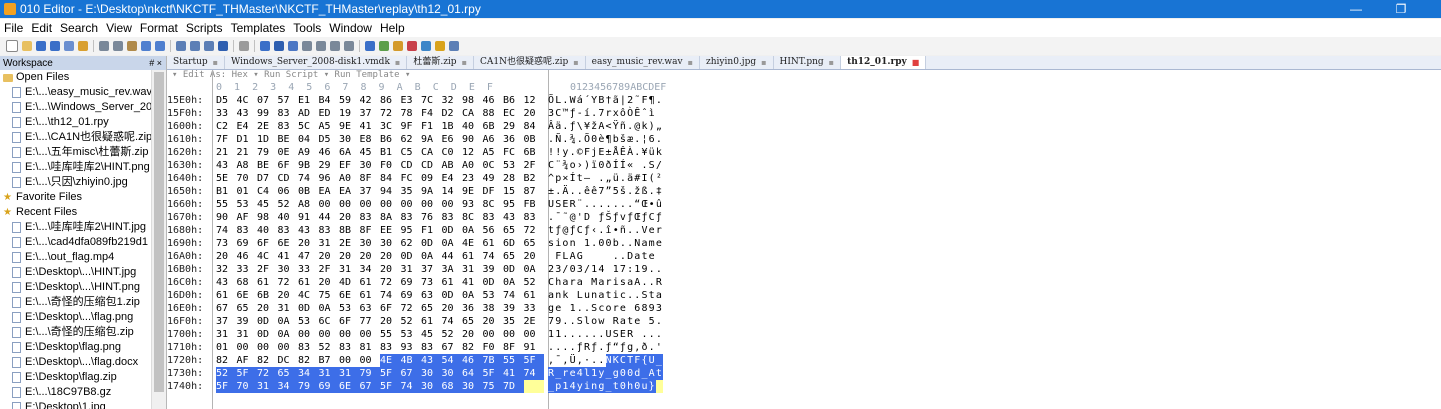 This screenshot has width=1441, height=409. I want to click on ascii-char: À, so click(630, 152).